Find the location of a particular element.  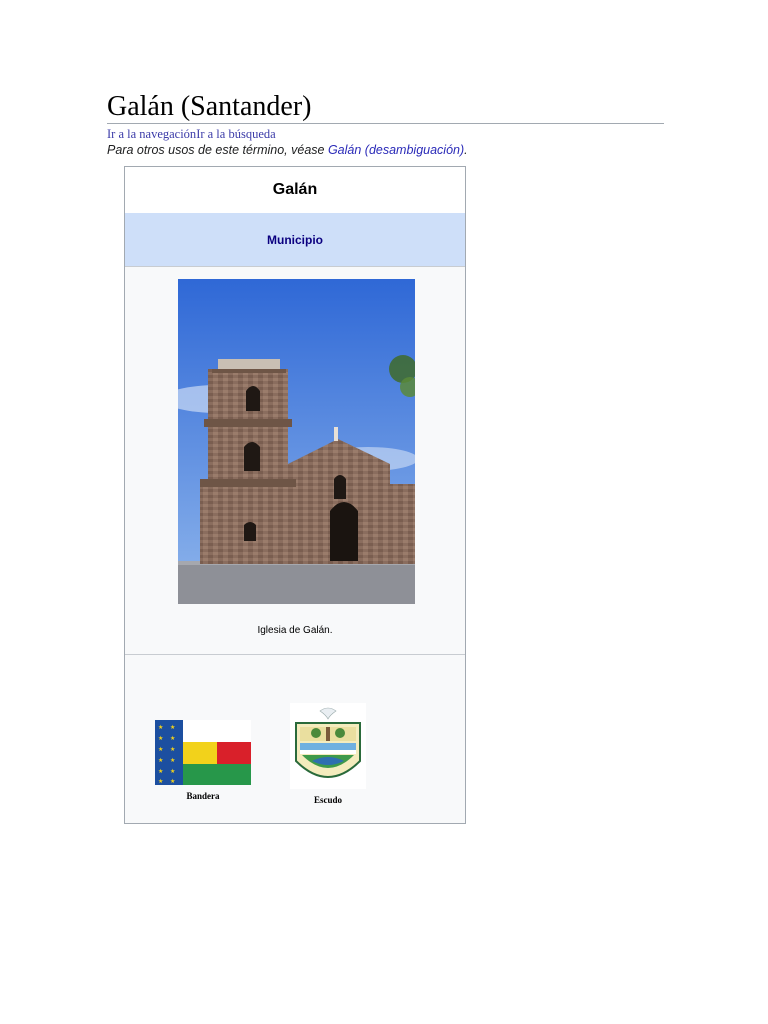

flag-link: ★ ★ ★ ★ ★ ★ ★ ★ ★ ★ ★ ★ Bandera is located at coordinates (203, 760).